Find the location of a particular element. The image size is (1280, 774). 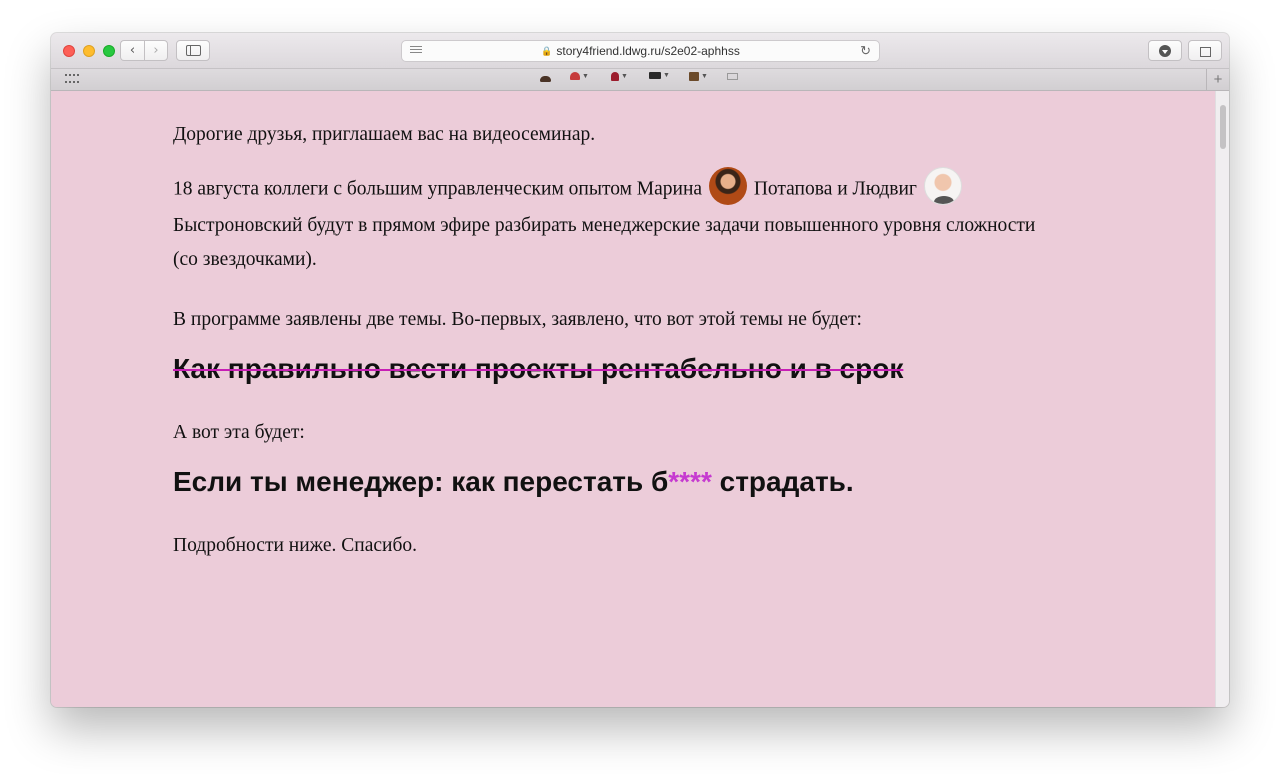

mail-icon is located at coordinates (732, 76).